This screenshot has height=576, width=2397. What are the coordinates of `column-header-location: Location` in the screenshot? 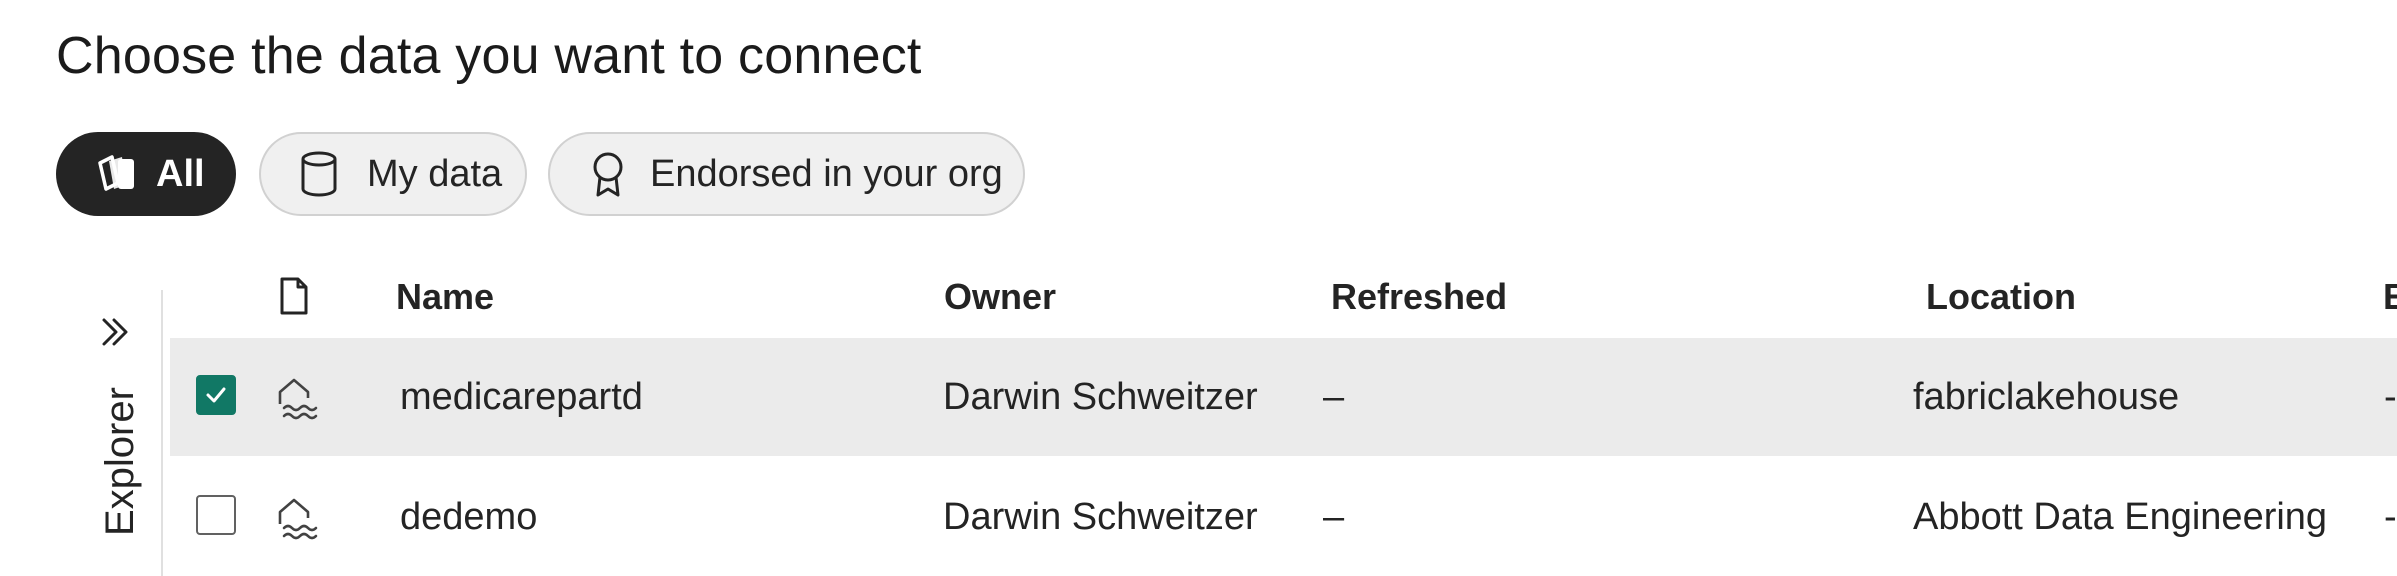 It's located at (2001, 297).